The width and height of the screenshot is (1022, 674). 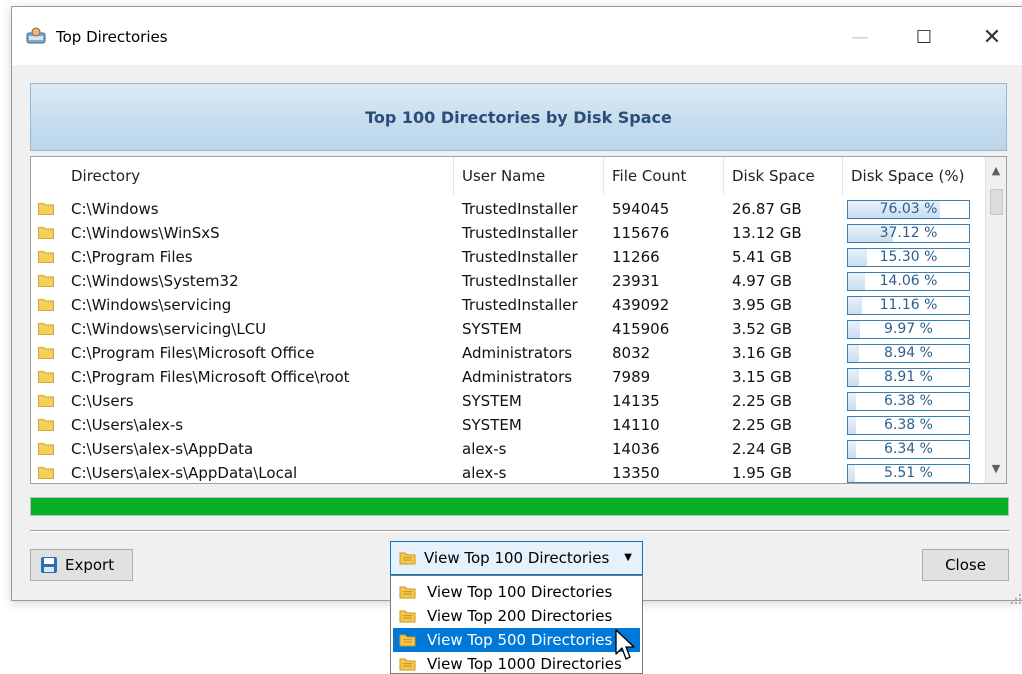 What do you see at coordinates (762, 257) in the screenshot?
I see `cell-disk-space: 5.41 GB` at bounding box center [762, 257].